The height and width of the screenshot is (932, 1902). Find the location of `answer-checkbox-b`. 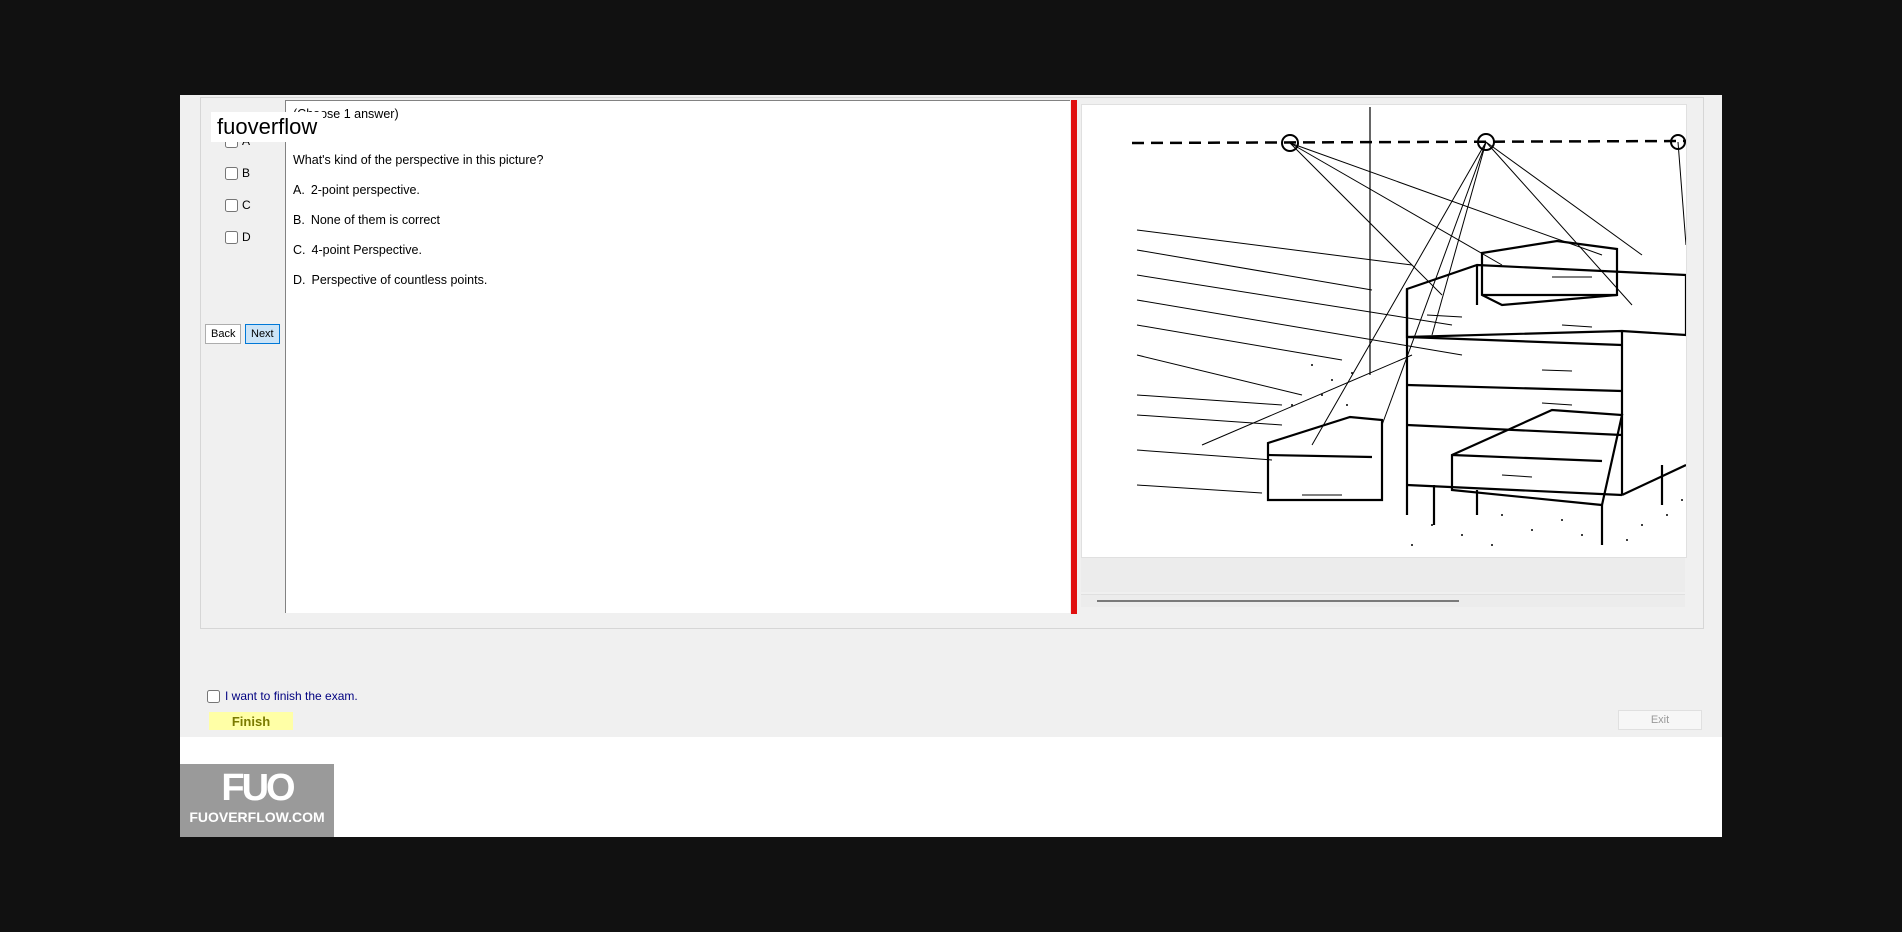

answer-checkbox-b is located at coordinates (231, 173).